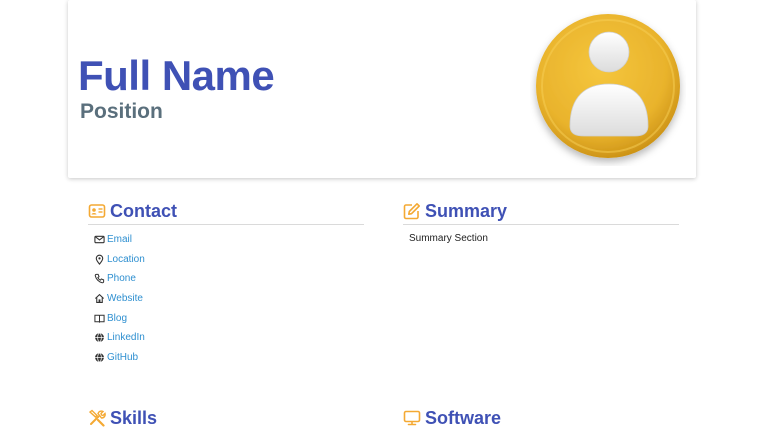 The width and height of the screenshot is (765, 430). What do you see at coordinates (99, 318) in the screenshot?
I see `book-icon` at bounding box center [99, 318].